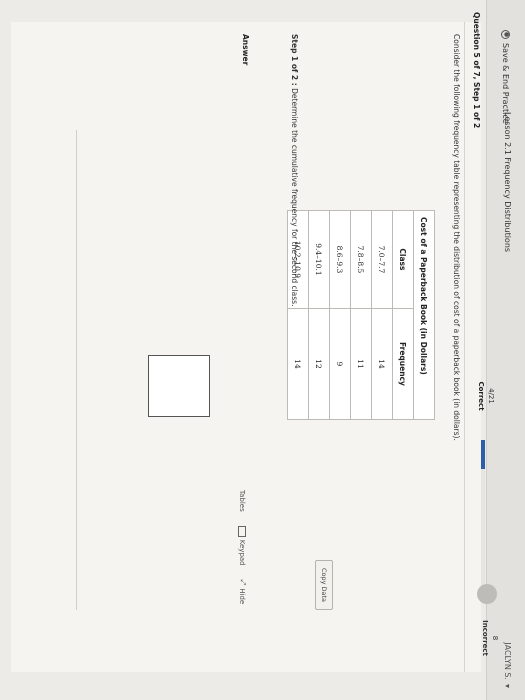 The height and width of the screenshot is (700, 525). What do you see at coordinates (179, 386) in the screenshot?
I see `answer-input` at bounding box center [179, 386].